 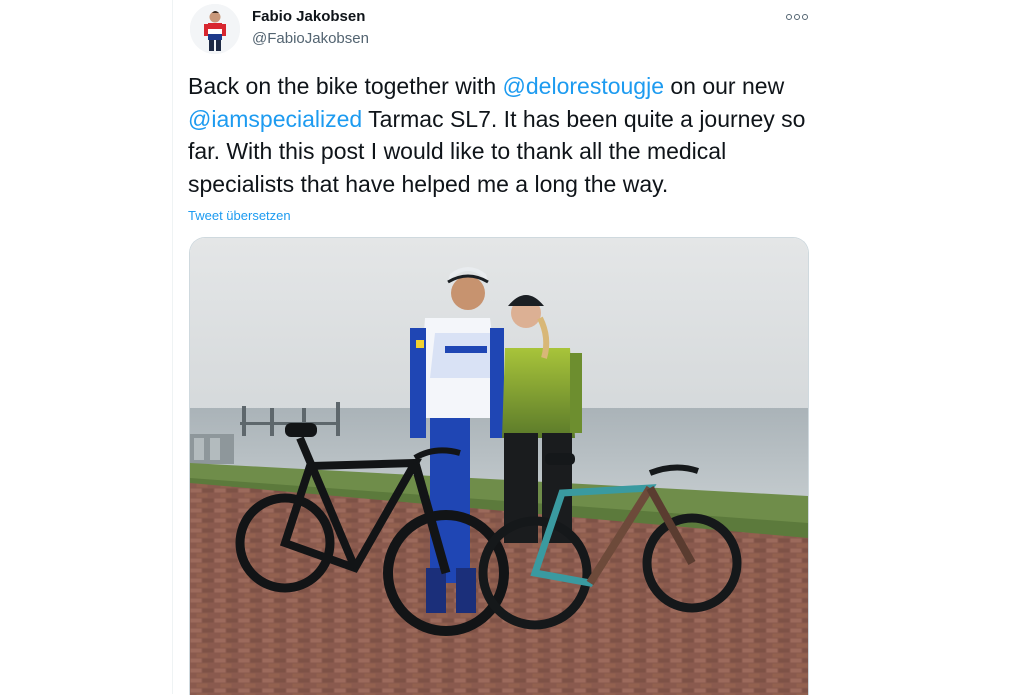 What do you see at coordinates (583, 86) in the screenshot?
I see `mention-link: @delorestougje` at bounding box center [583, 86].